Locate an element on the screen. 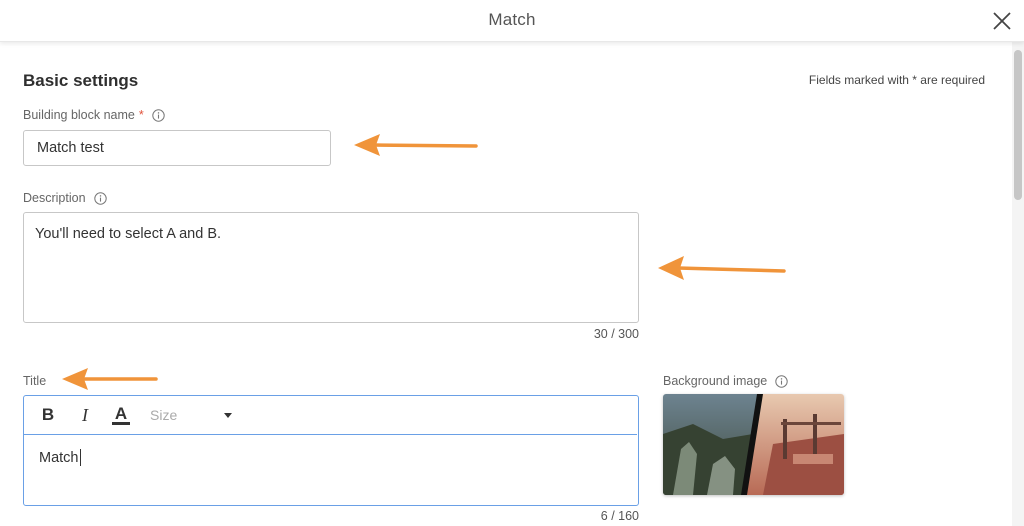 This screenshot has width=1024, height=526. text-cursor is located at coordinates (80, 457).